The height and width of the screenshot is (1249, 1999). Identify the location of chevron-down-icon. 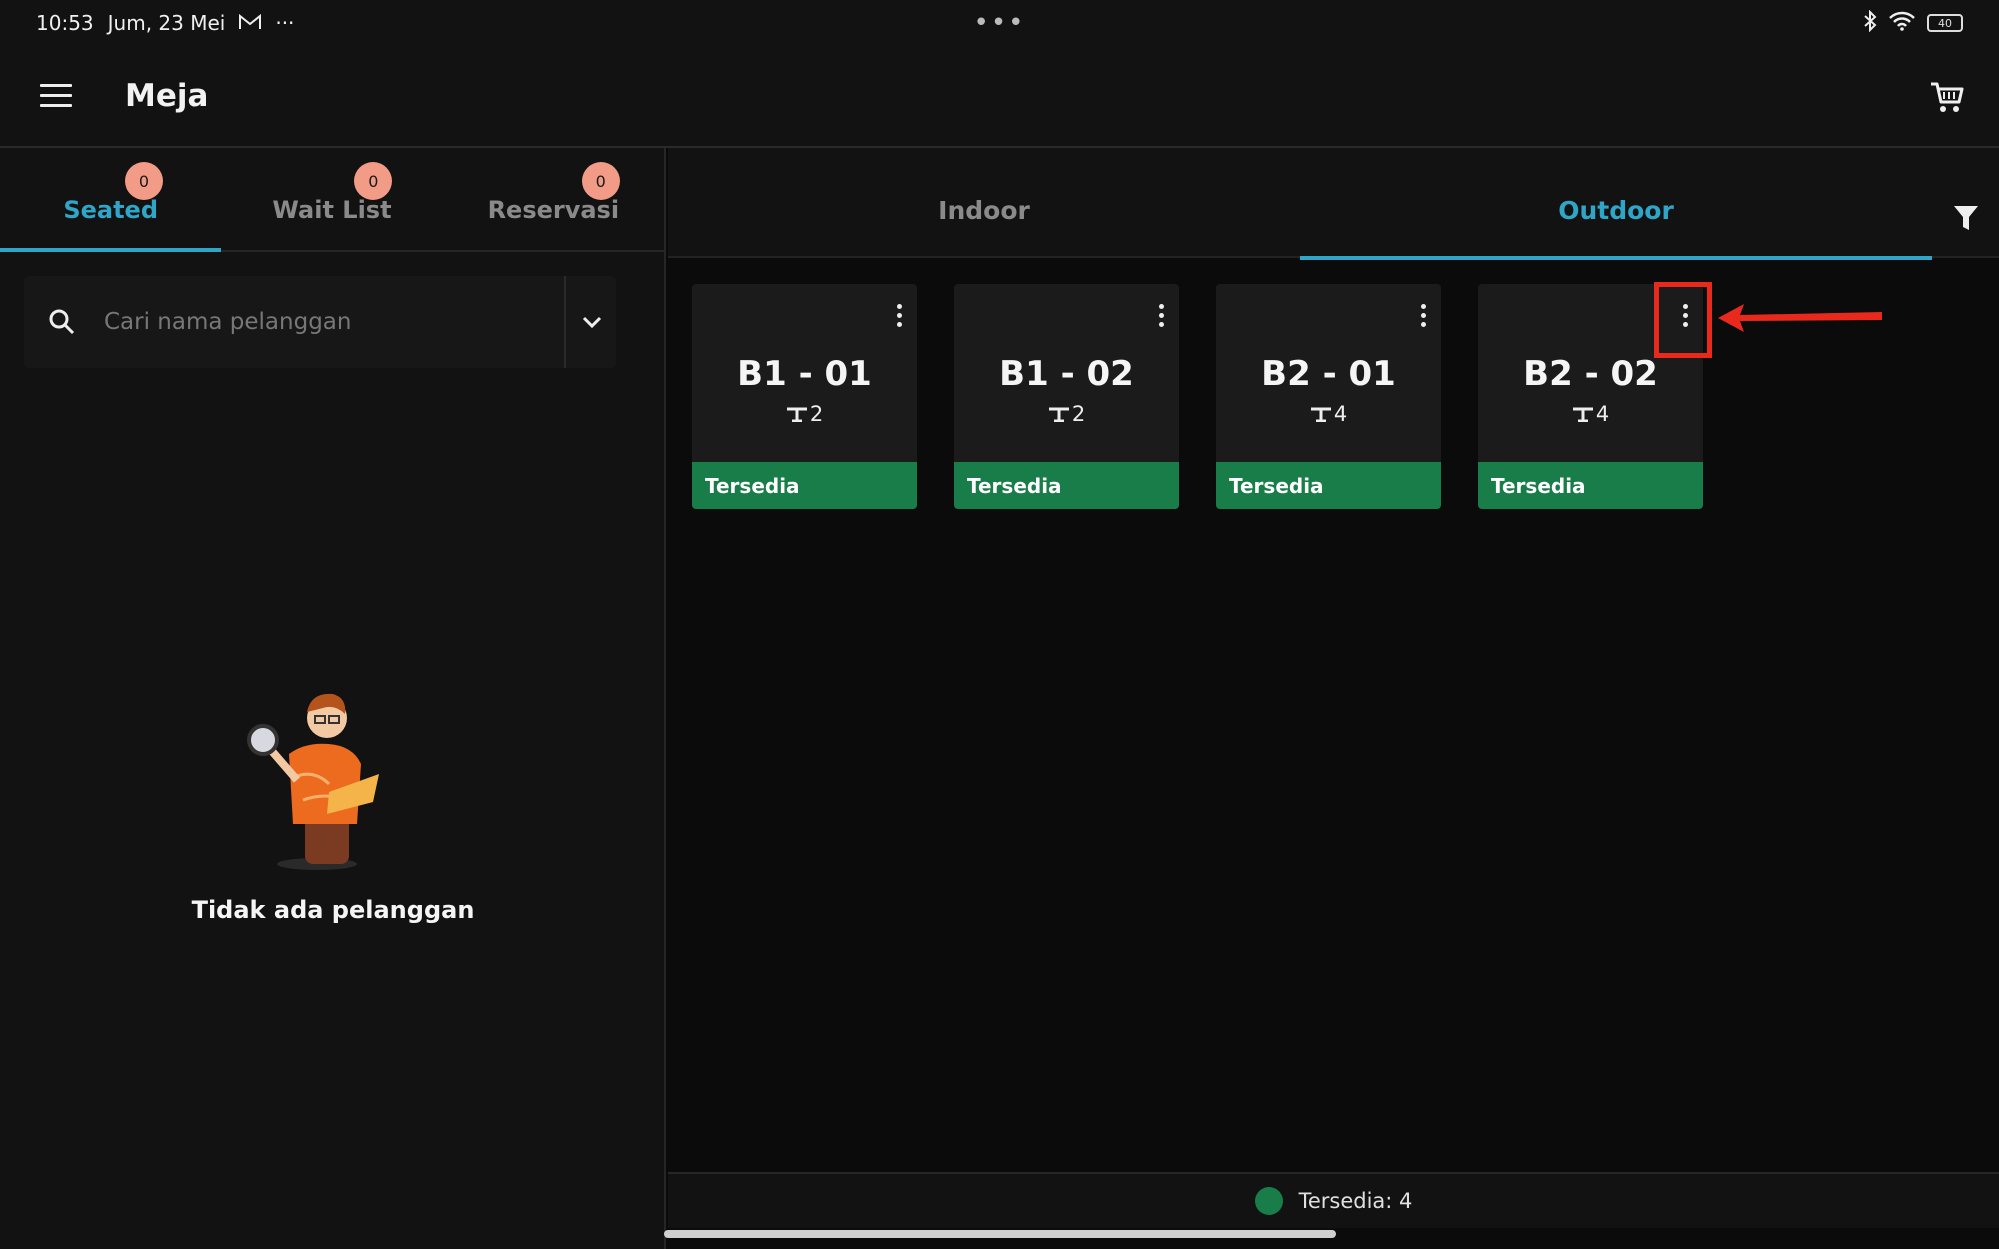
(592, 322).